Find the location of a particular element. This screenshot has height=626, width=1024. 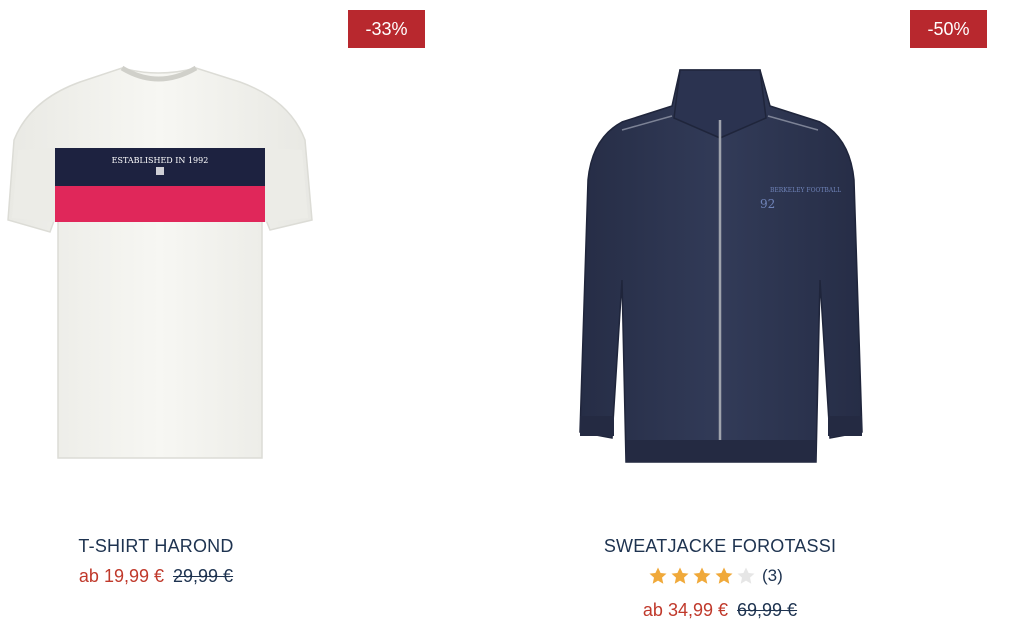

jacket-print-number: 92 is located at coordinates (767, 204).